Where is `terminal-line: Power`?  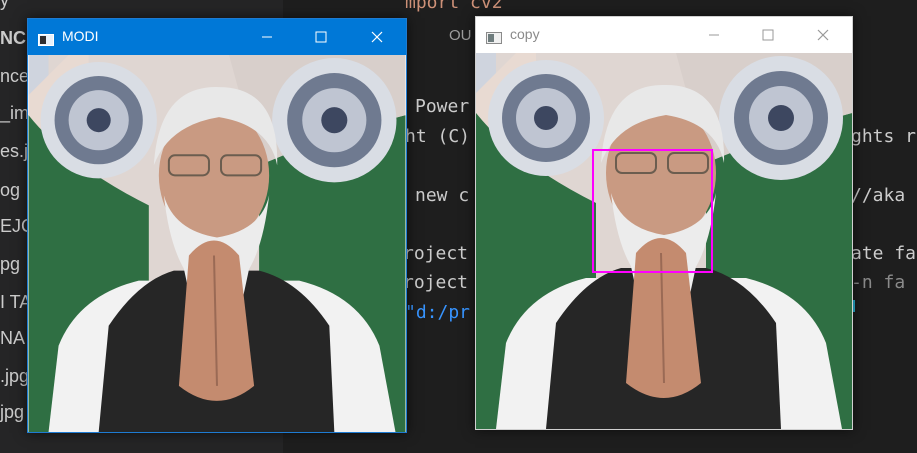
terminal-line: Power is located at coordinates (442, 106).